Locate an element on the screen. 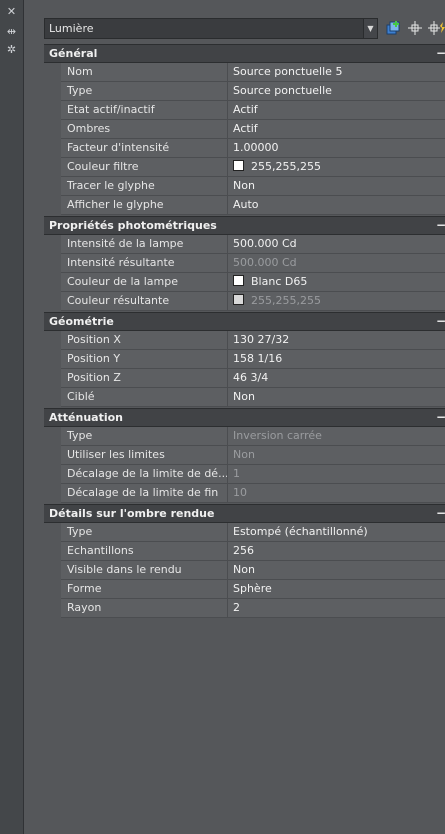  property-row-intensite-de-la-lampe: Intensité de la lampe 500.000 Cd is located at coordinates (244, 244).